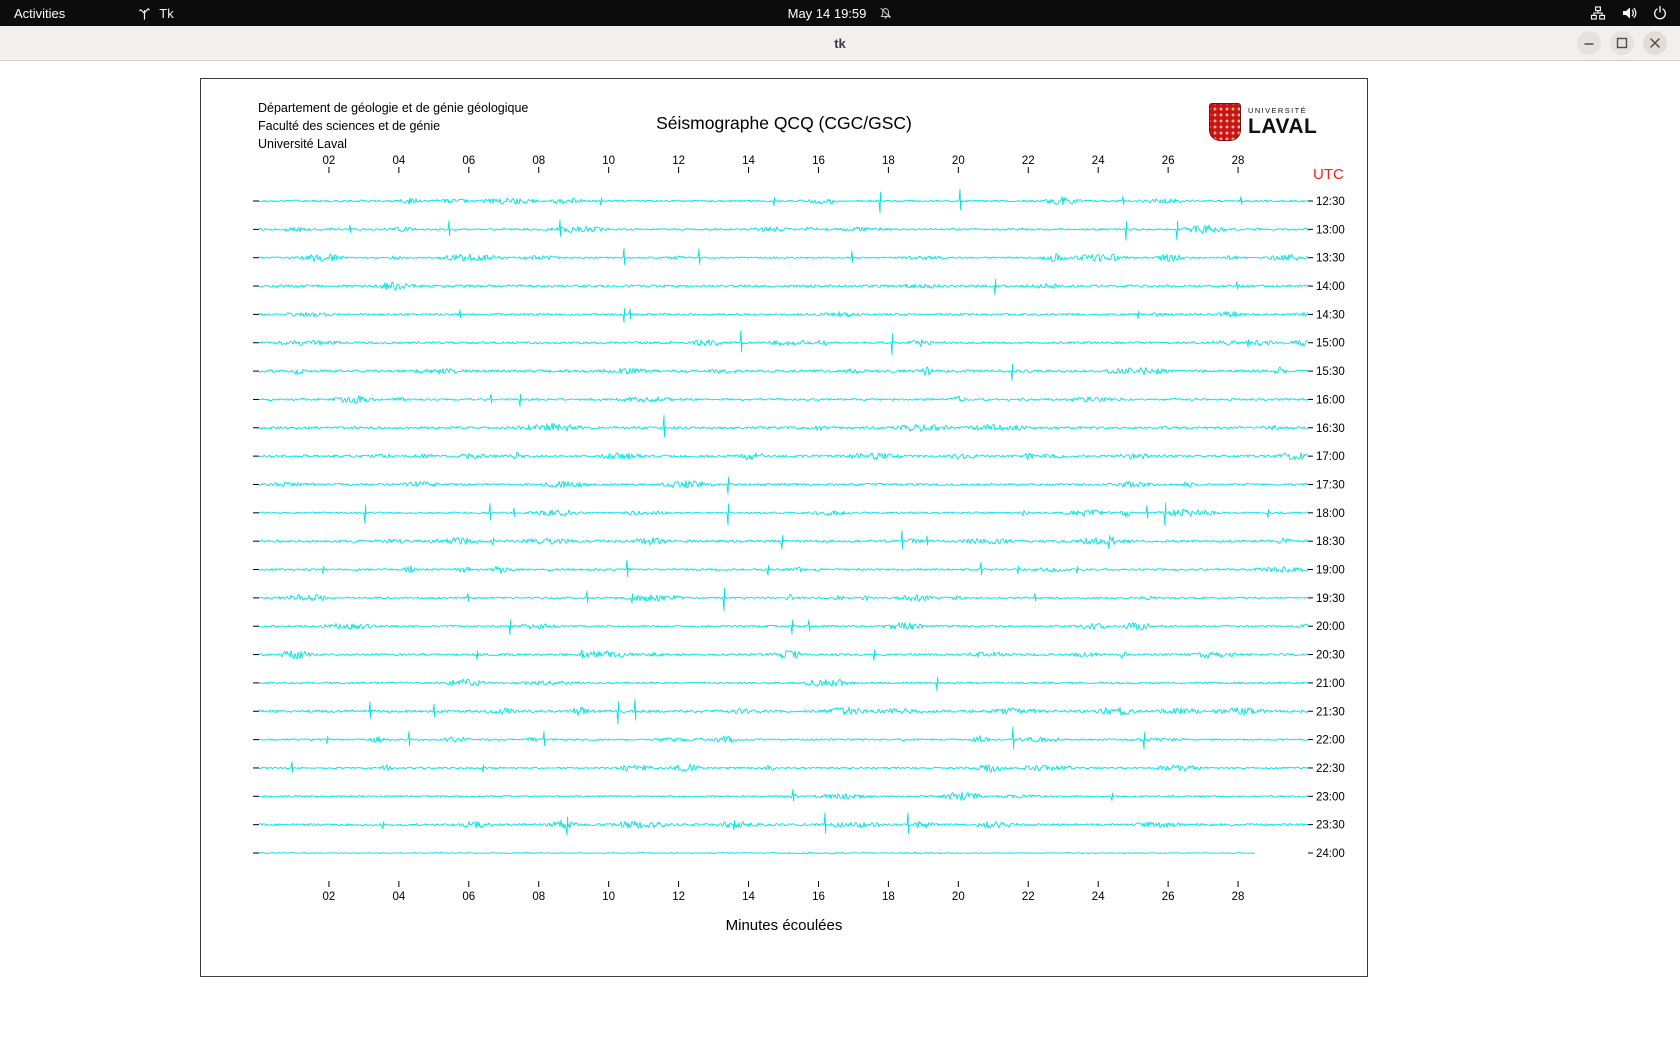 This screenshot has height=1050, width=1680. I want to click on x-tick-label-bottom: 16, so click(818, 897).